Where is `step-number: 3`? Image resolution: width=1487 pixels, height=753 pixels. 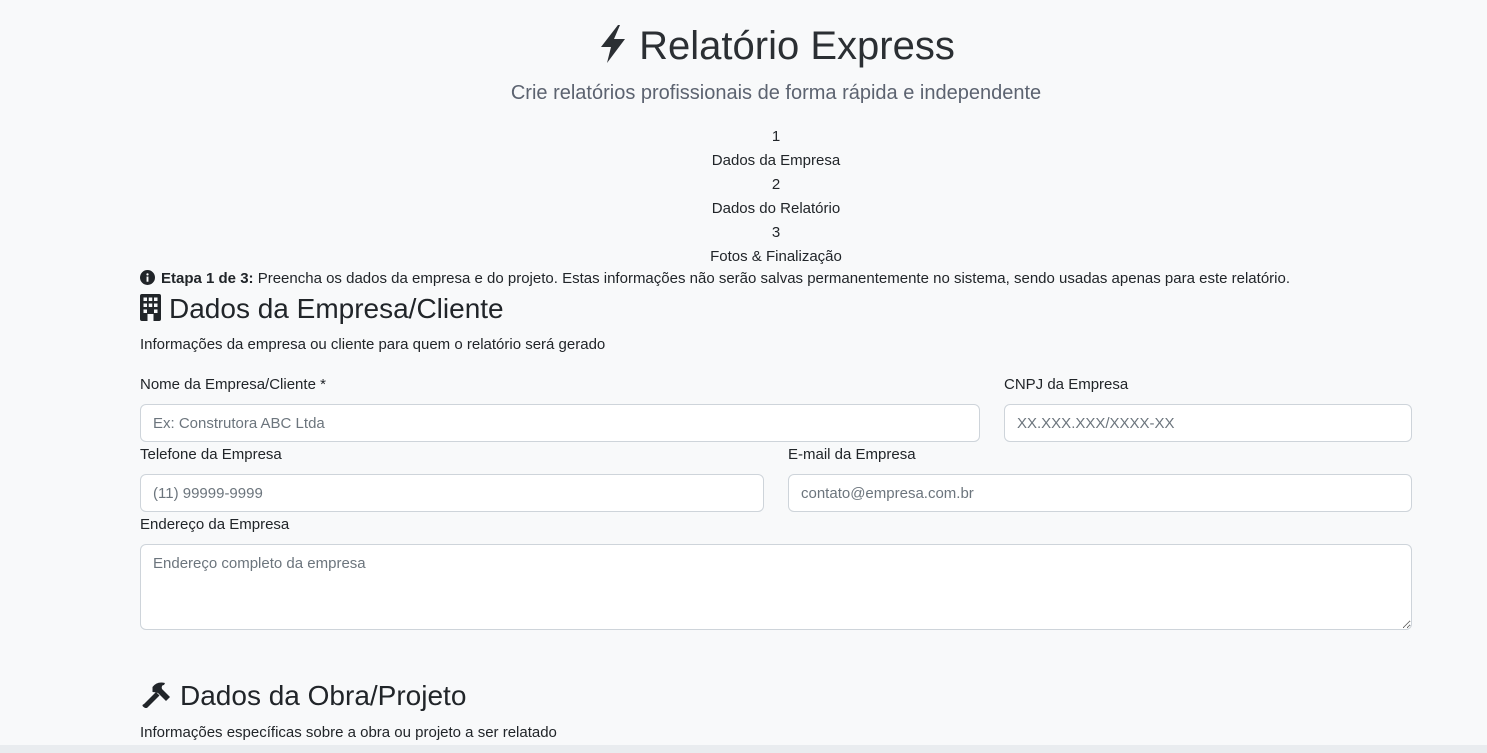
step-number: 3 is located at coordinates (776, 232).